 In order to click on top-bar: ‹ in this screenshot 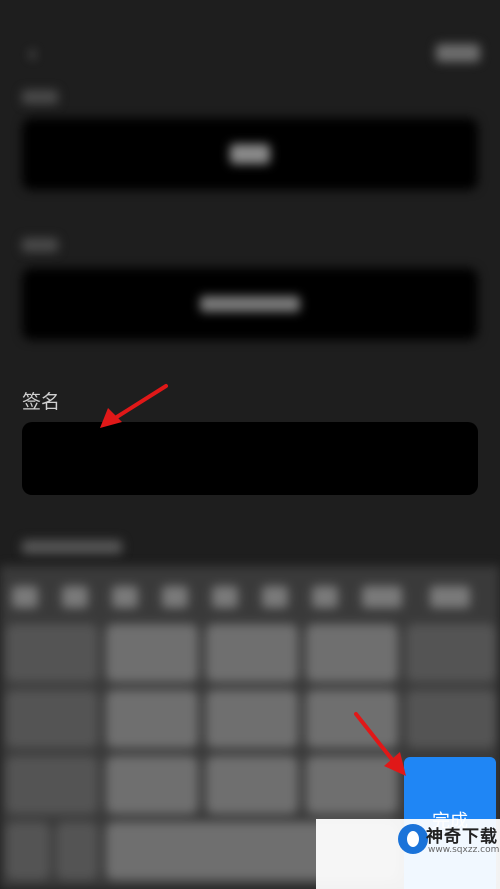, I will do `click(250, 55)`.